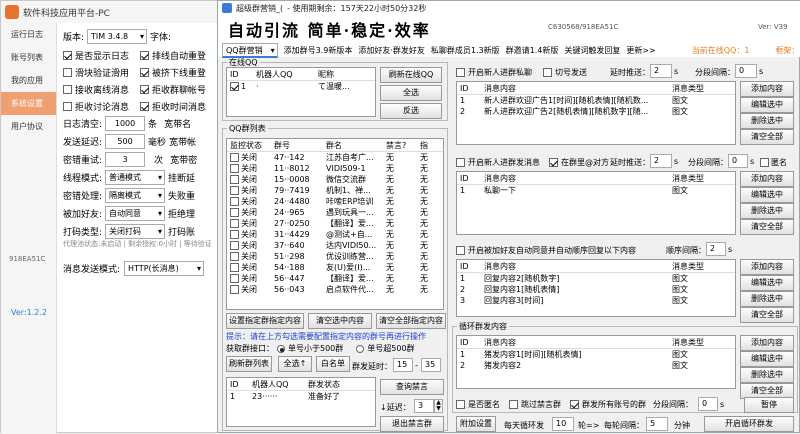 This screenshot has width=800, height=434. Describe the element at coordinates (767, 89) in the screenshot. I see `sec1-add-button: 添加内容` at that location.